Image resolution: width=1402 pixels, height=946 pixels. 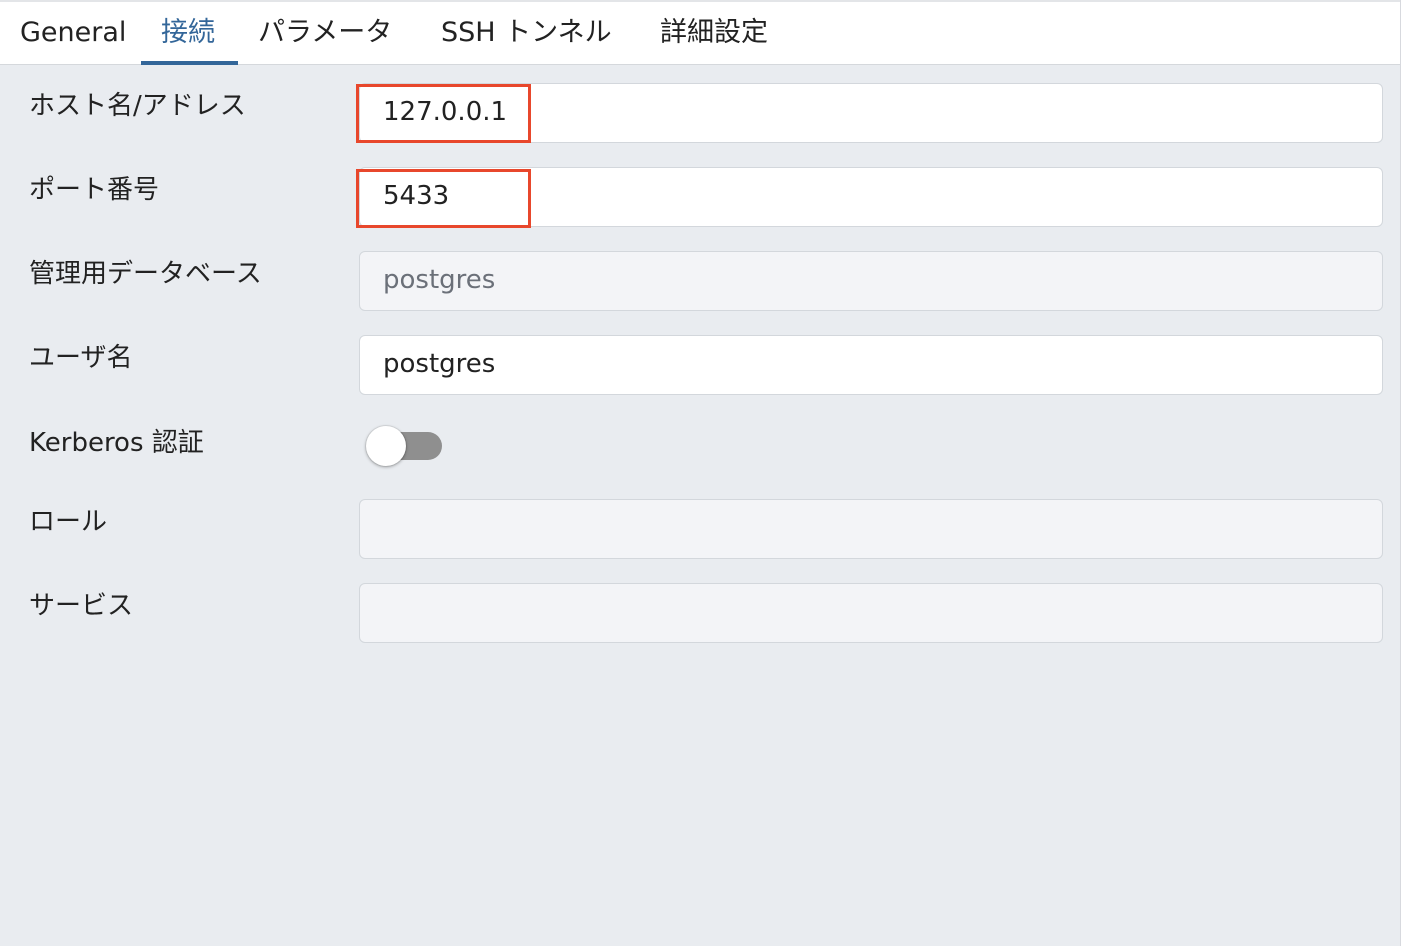 I want to click on tab-ssh-tunnel: SSH トンネル, so click(x=526, y=39).